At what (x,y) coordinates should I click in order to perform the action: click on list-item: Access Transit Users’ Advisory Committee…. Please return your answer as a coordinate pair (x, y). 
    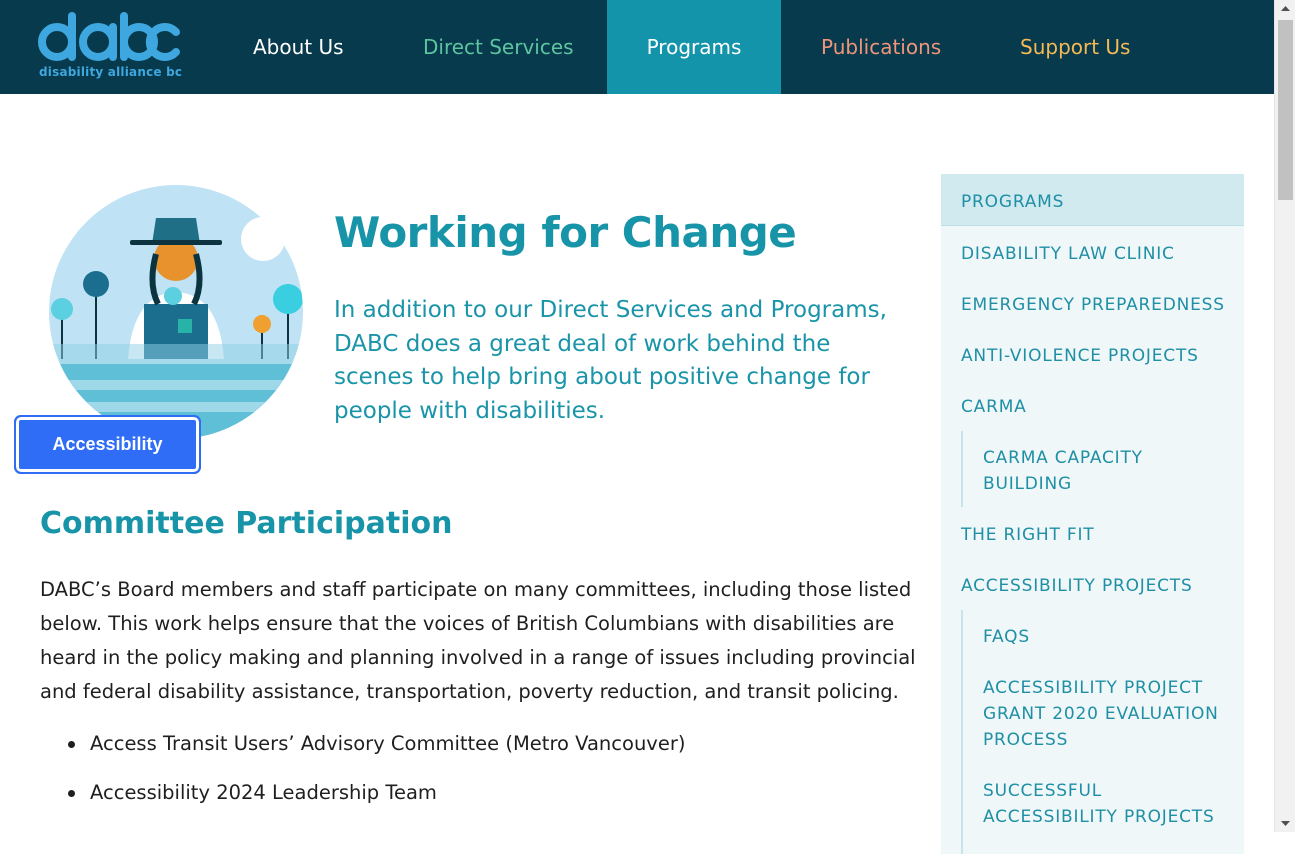
    Looking at the image, I should click on (362, 752).